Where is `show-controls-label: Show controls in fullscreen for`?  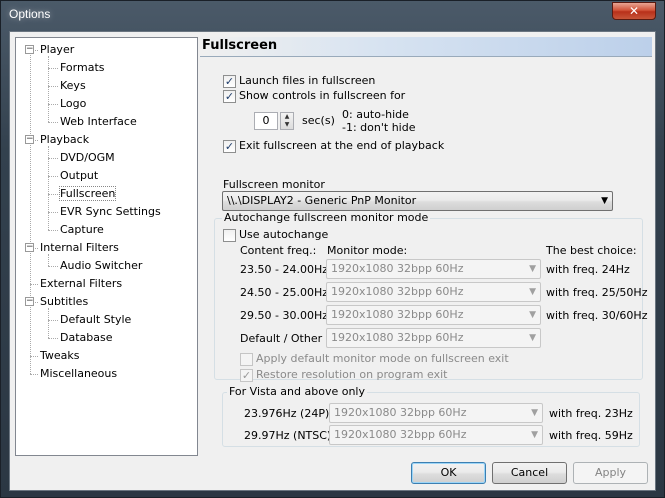 show-controls-label: Show controls in fullscreen for is located at coordinates (322, 95).